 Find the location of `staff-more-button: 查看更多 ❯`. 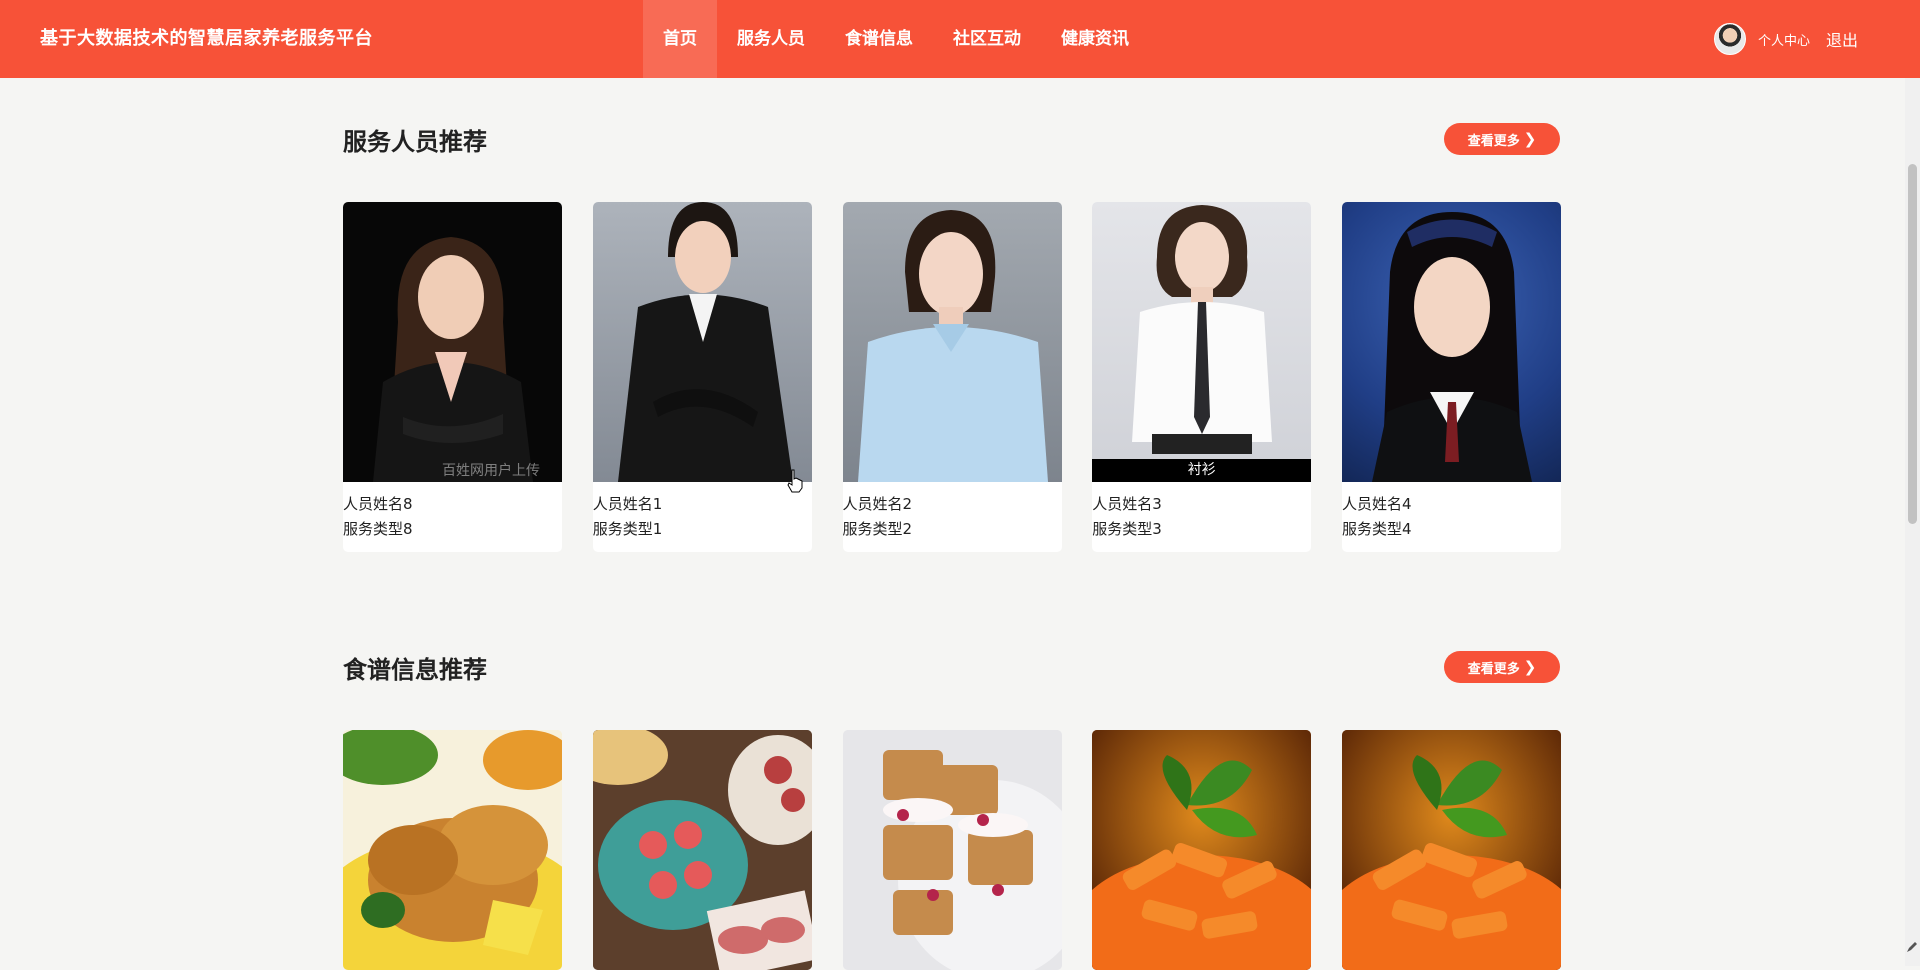

staff-more-button: 查看更多 ❯ is located at coordinates (1502, 139).